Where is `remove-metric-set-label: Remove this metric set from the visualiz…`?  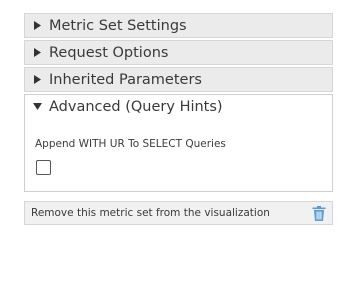
remove-metric-set-label: Remove this metric set from the visualiz… is located at coordinates (150, 213).